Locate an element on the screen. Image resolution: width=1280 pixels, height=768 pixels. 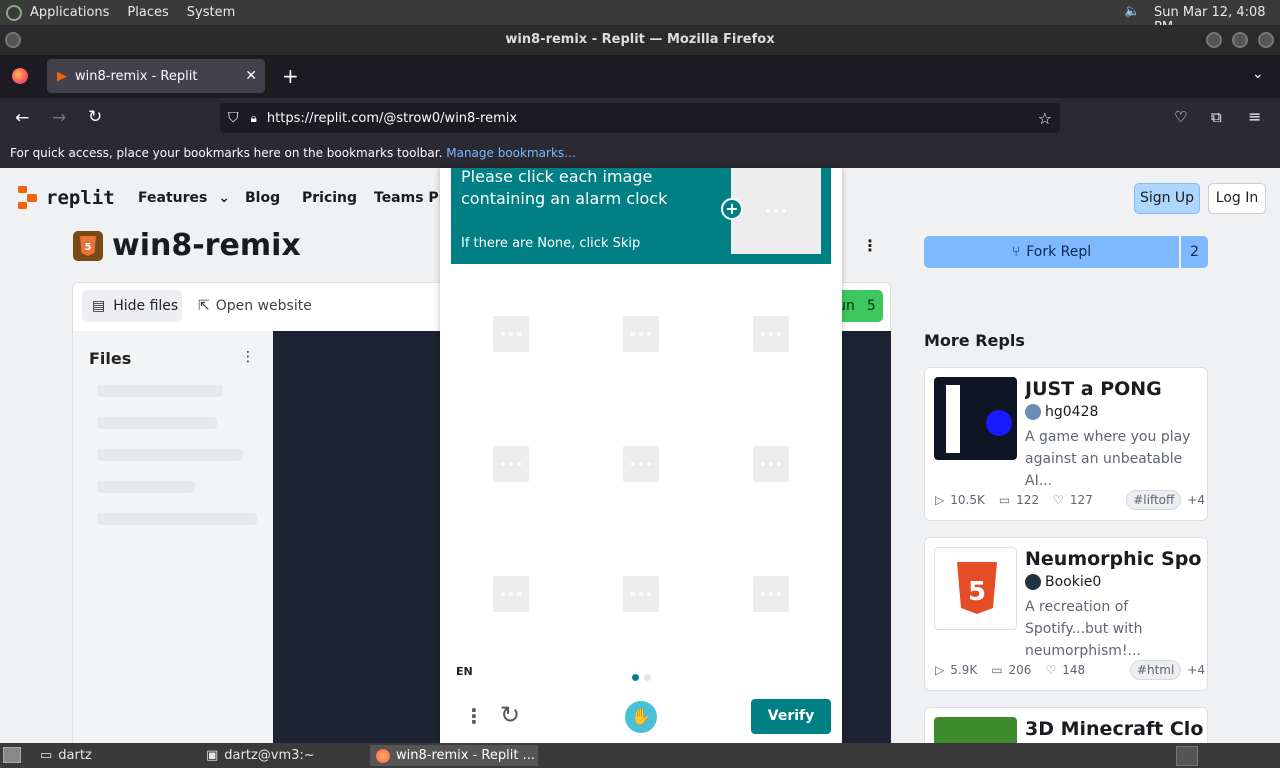
volume-icon: 🔈 is located at coordinates (1132, 11).